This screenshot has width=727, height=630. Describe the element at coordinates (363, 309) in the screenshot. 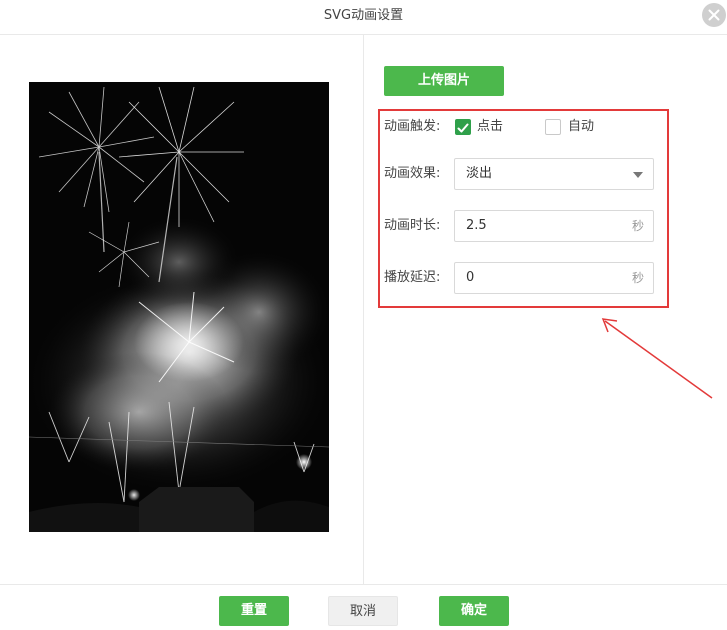

I see `panel-divider` at that location.